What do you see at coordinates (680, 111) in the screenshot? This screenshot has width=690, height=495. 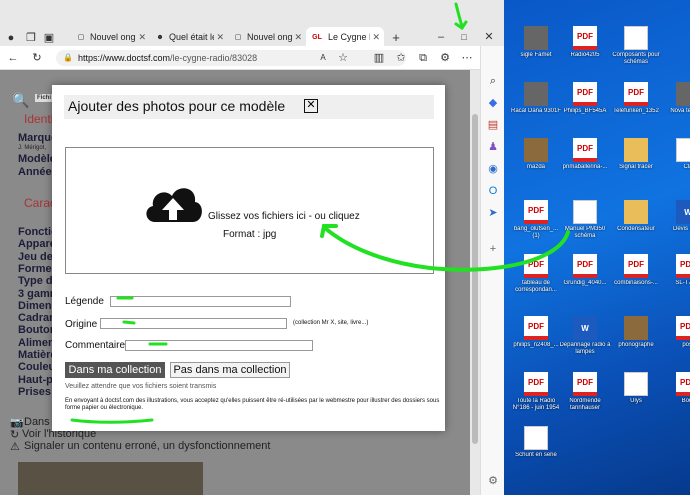 I see `desktop-icon-label: Nova te déco` at bounding box center [680, 111].